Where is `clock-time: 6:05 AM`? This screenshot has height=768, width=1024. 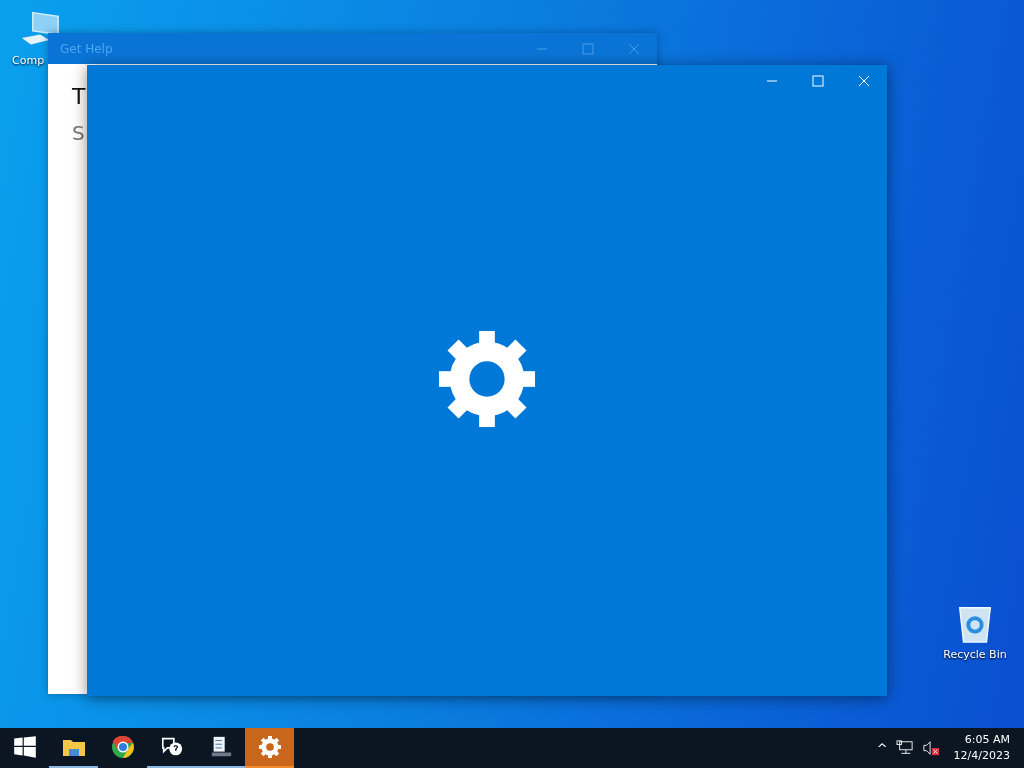 clock-time: 6:05 AM is located at coordinates (987, 740).